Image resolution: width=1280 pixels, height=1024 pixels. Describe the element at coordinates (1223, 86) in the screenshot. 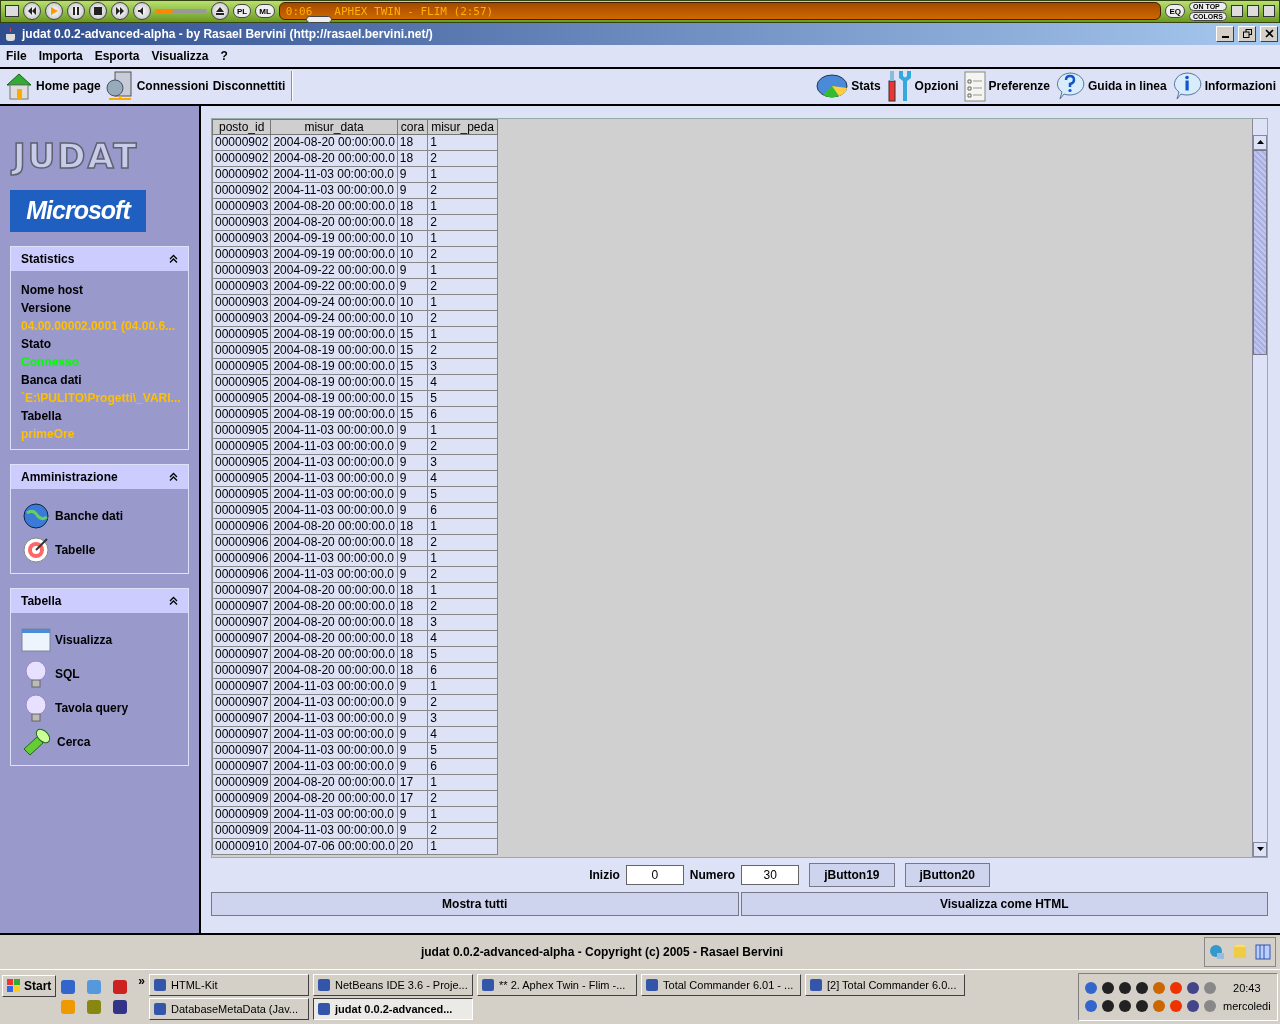

I see `toolbar-button: Informazioni` at that location.